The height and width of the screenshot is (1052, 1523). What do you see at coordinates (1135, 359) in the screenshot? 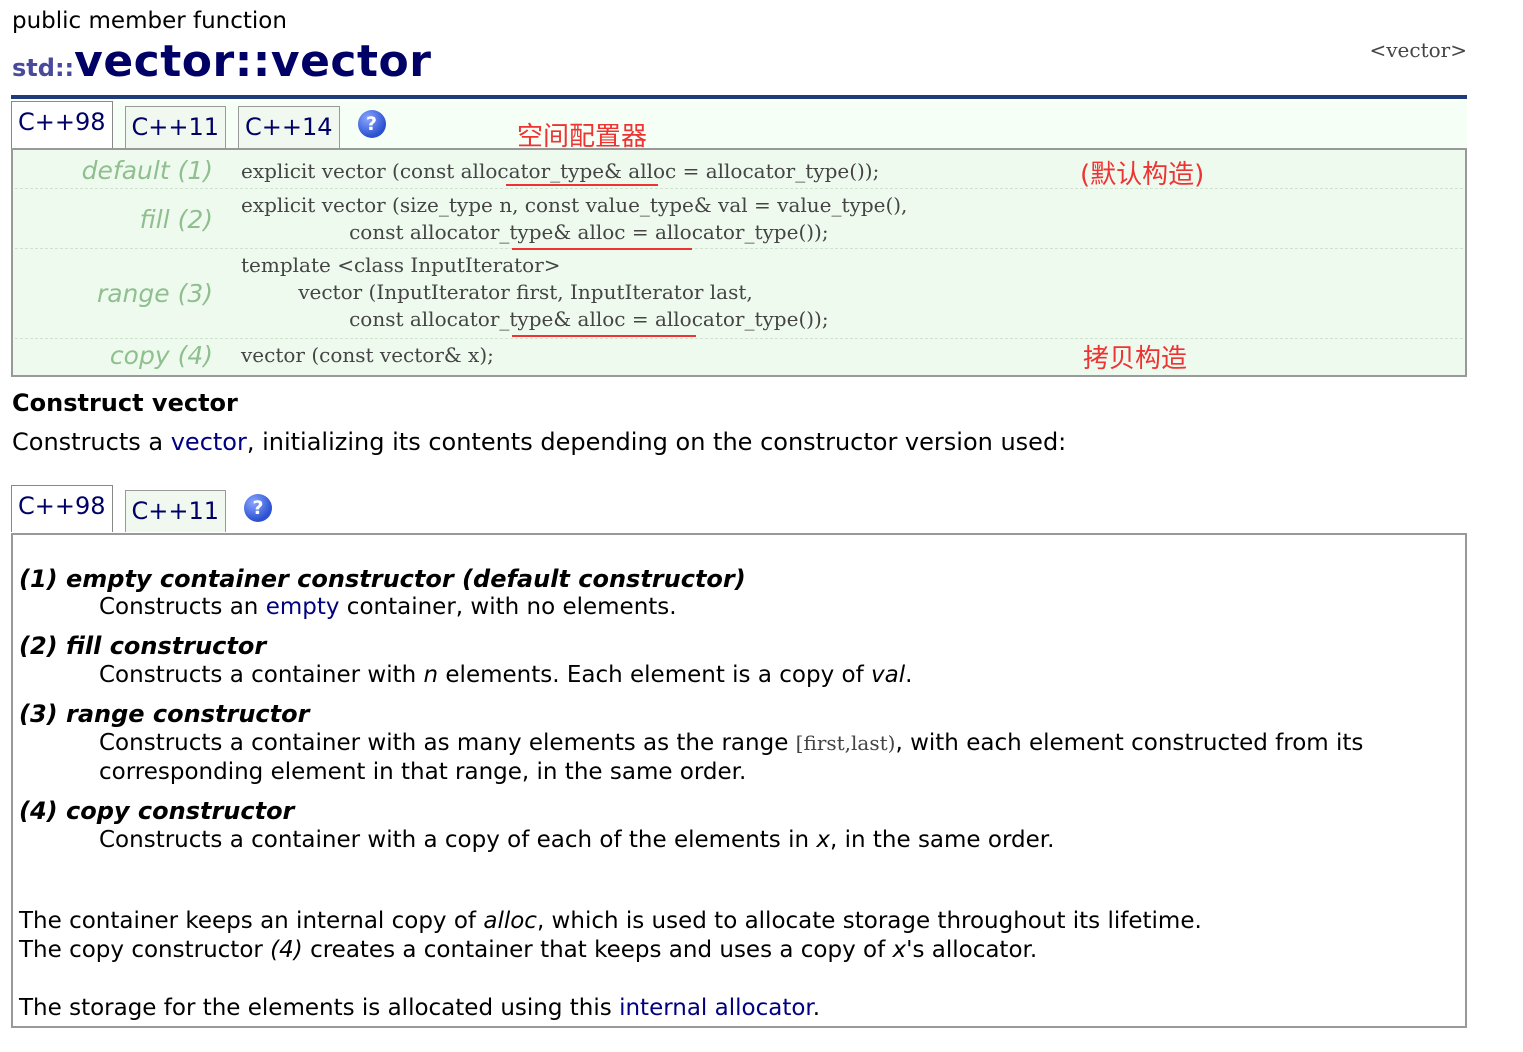
I see `annotation-copy-constructor: 拷贝构造` at bounding box center [1135, 359].